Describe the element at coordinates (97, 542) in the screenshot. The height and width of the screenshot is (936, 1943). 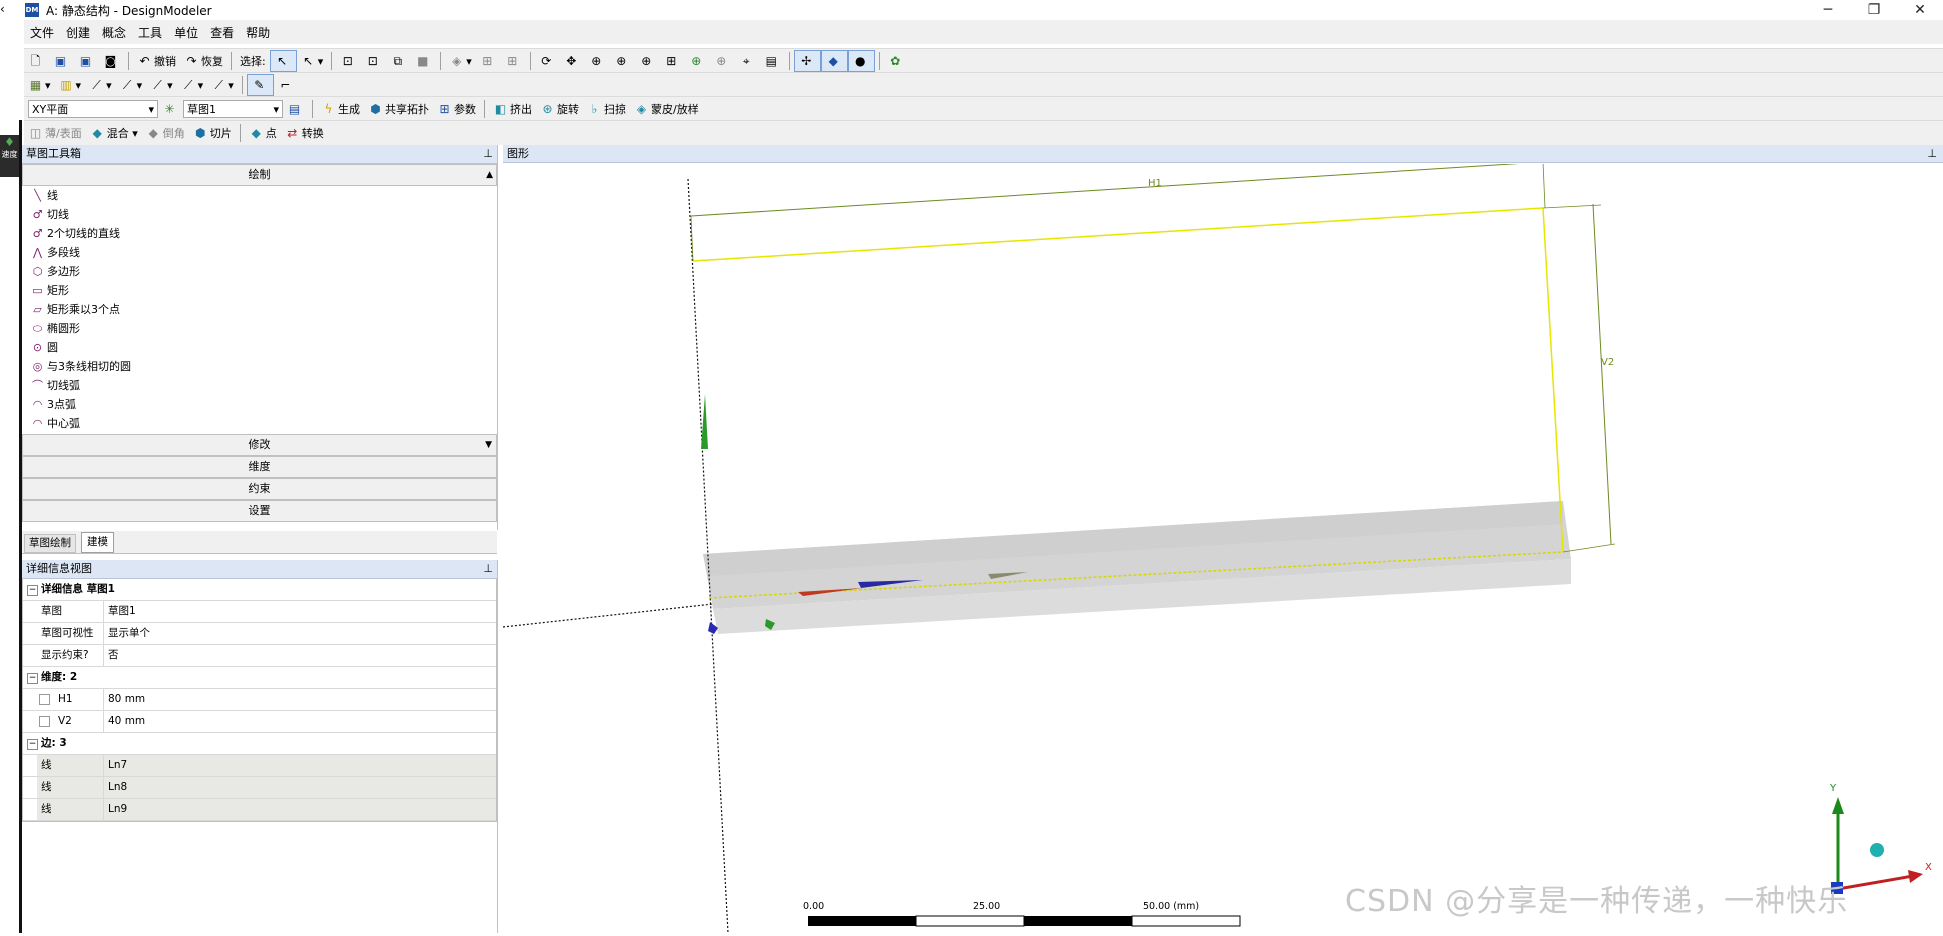
I see `tab-modeling: 建模` at that location.